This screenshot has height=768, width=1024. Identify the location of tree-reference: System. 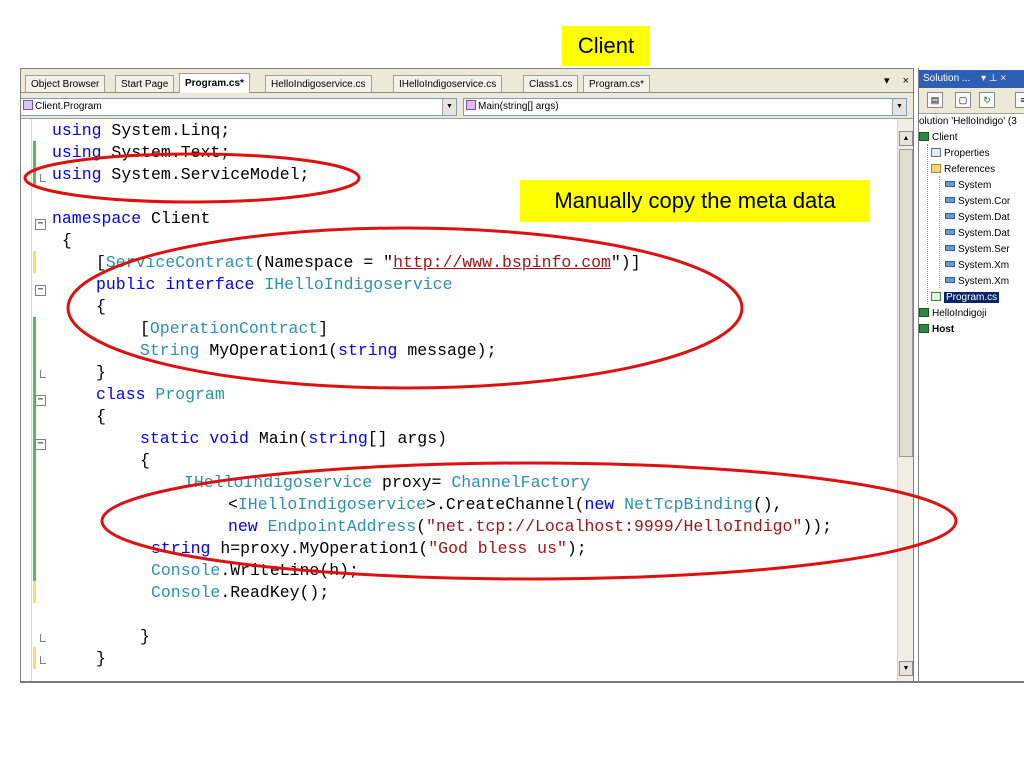
(968, 186).